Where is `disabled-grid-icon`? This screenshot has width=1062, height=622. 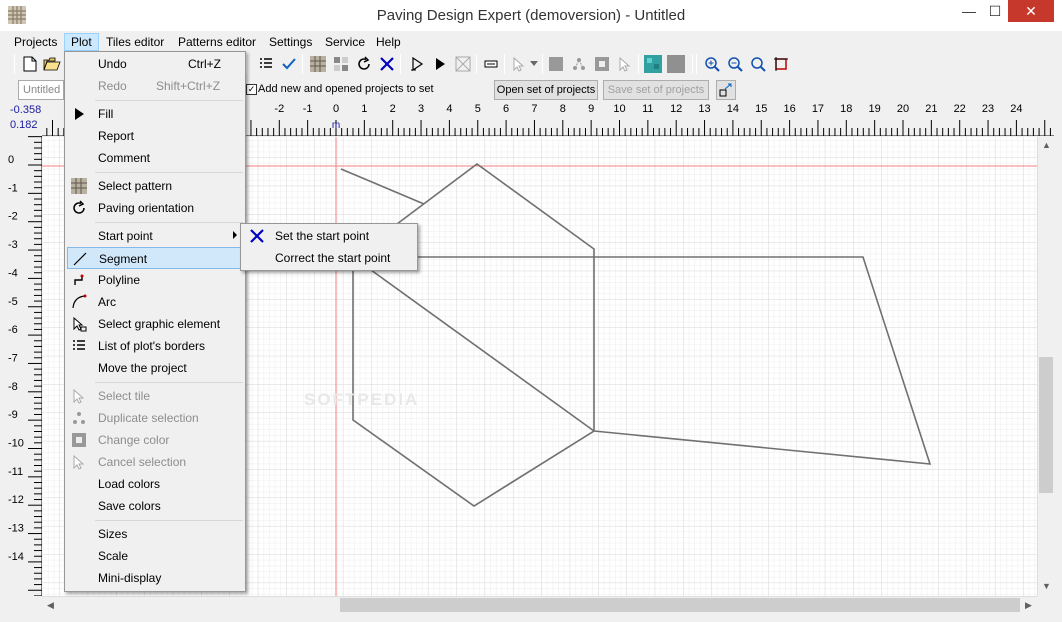 disabled-grid-icon is located at coordinates (463, 64).